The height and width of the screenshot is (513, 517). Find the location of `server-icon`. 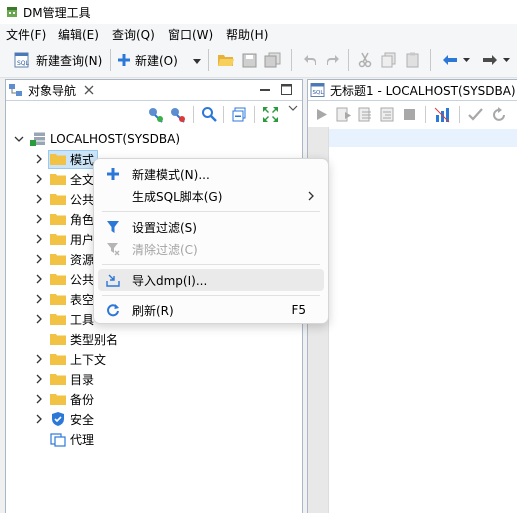

server-icon is located at coordinates (37, 139).